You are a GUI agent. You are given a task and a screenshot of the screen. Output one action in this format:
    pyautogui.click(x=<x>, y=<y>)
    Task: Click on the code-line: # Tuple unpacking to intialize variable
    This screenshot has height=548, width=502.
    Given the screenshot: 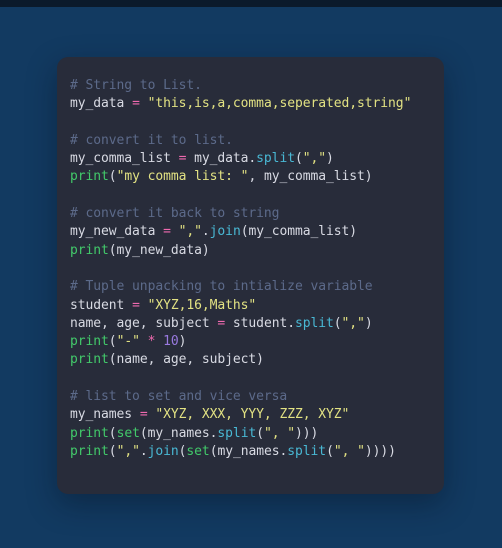 What is the action you would take?
    pyautogui.click(x=254, y=287)
    